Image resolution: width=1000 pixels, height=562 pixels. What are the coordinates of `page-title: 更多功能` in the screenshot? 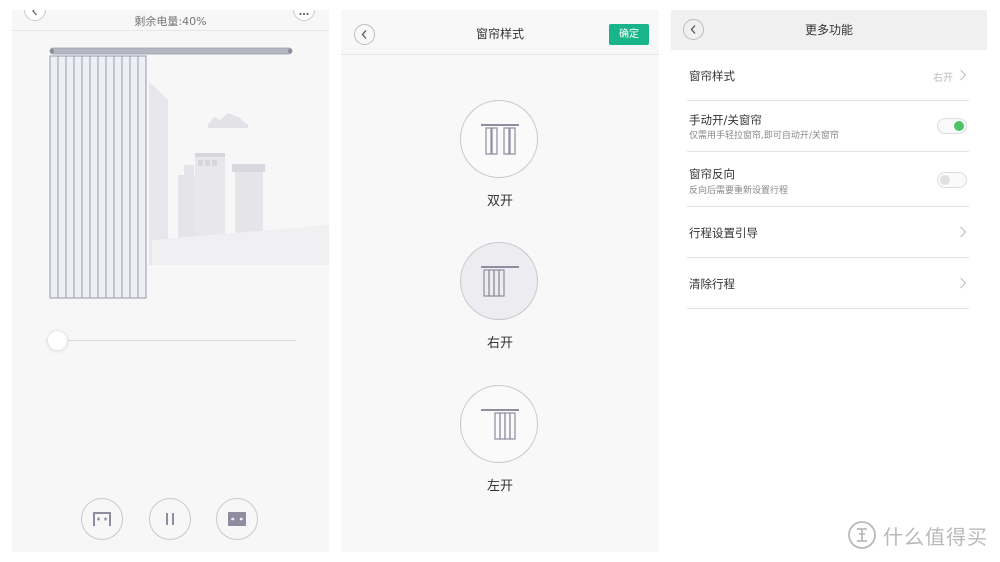 It's located at (828, 30).